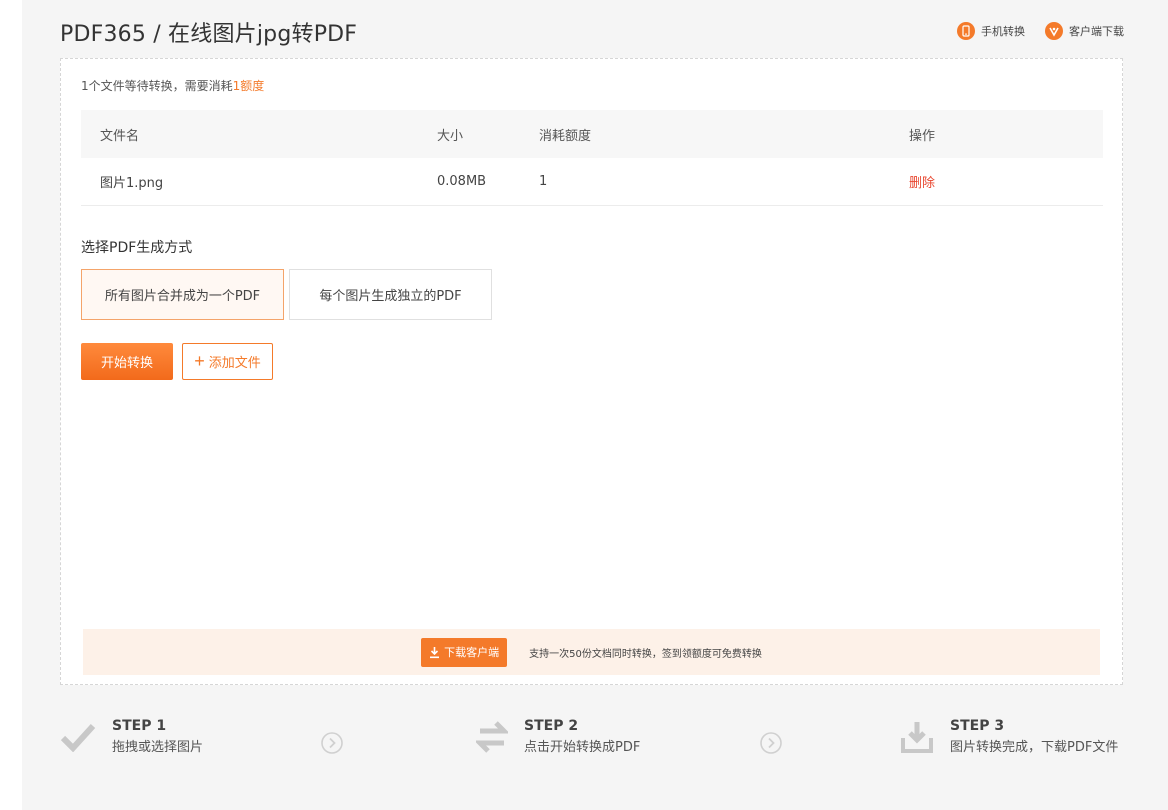 This screenshot has width=1168, height=810. Describe the element at coordinates (1003, 31) in the screenshot. I see `mobile-convert-label: 手机转换` at that location.